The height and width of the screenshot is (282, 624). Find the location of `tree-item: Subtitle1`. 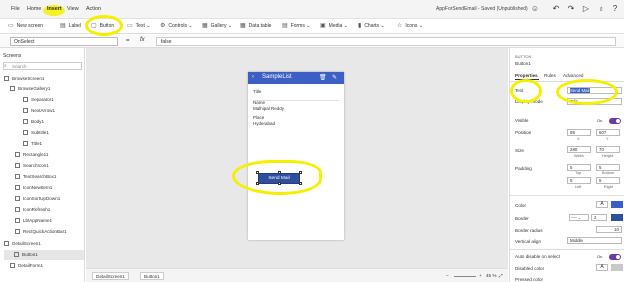

tree-item: Subtitle1 is located at coordinates (36, 133).